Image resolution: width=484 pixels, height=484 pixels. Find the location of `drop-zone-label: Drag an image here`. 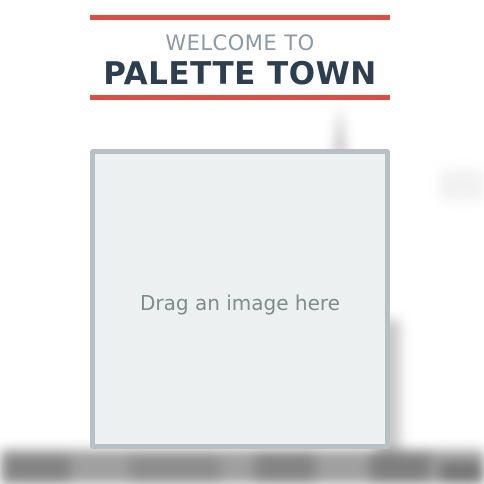

drop-zone-label: Drag an image here is located at coordinates (240, 303).